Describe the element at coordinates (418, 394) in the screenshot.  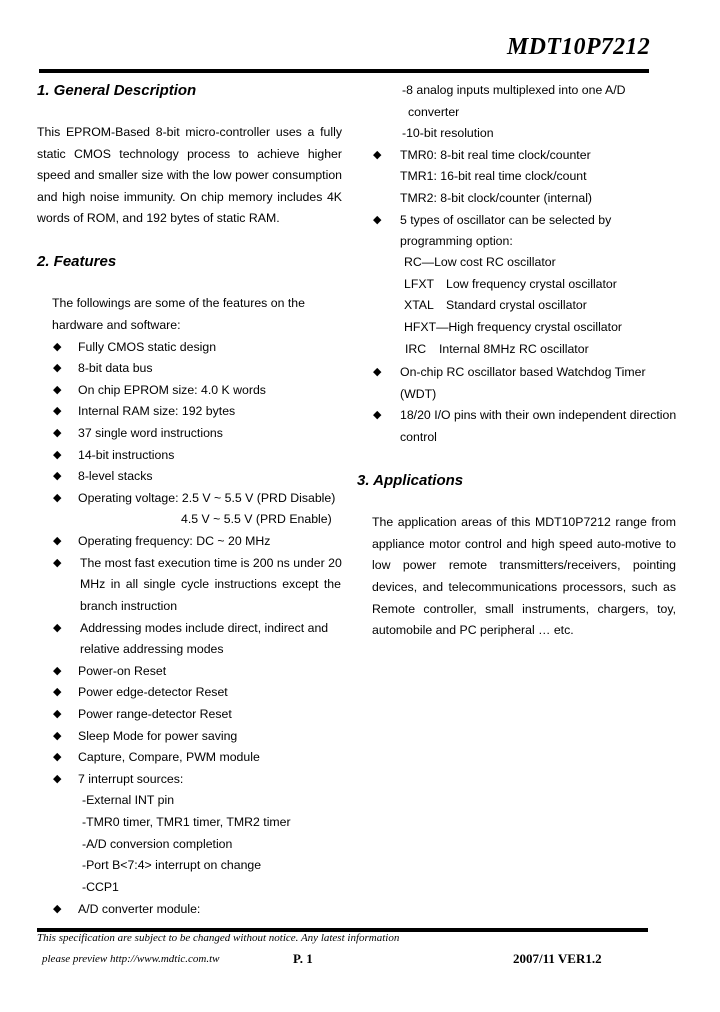
I see `feature-text-continuation: (WDT)` at that location.